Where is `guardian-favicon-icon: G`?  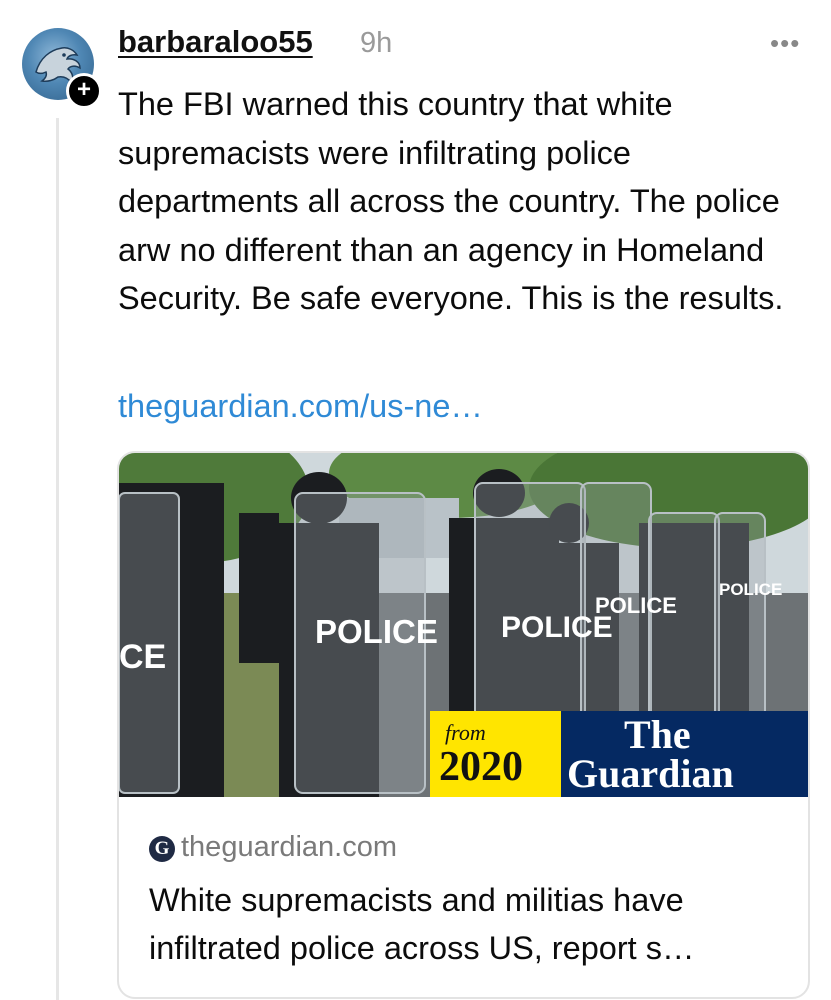 guardian-favicon-icon: G is located at coordinates (162, 849).